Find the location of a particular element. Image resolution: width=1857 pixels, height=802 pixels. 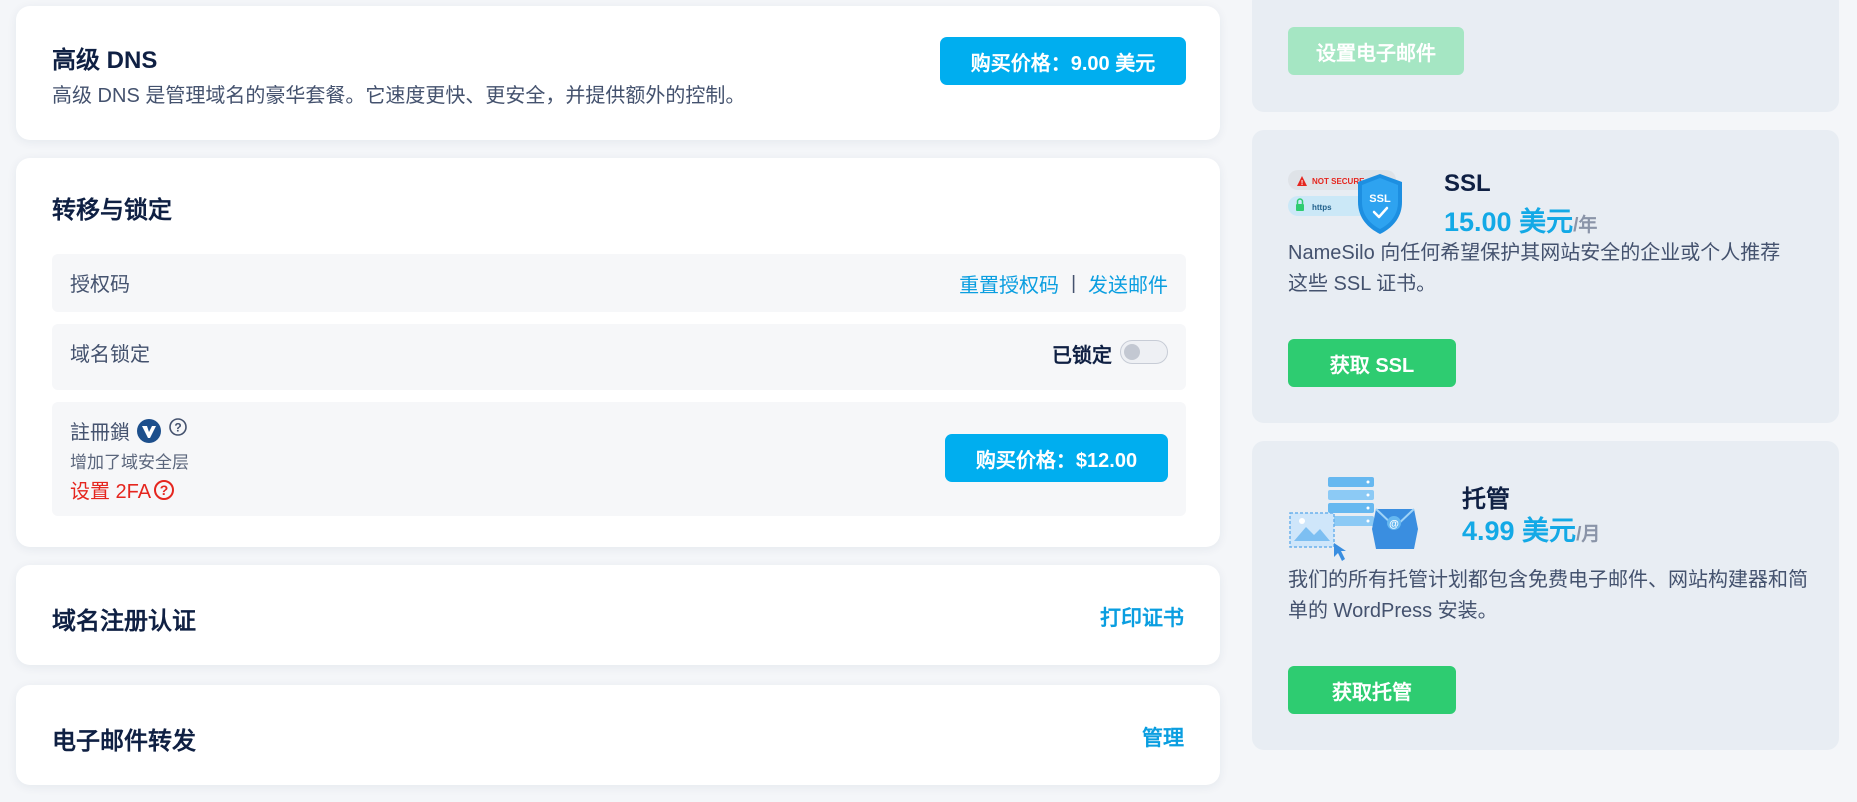

premium-dns-title: 高级 DNS is located at coordinates (105, 60).